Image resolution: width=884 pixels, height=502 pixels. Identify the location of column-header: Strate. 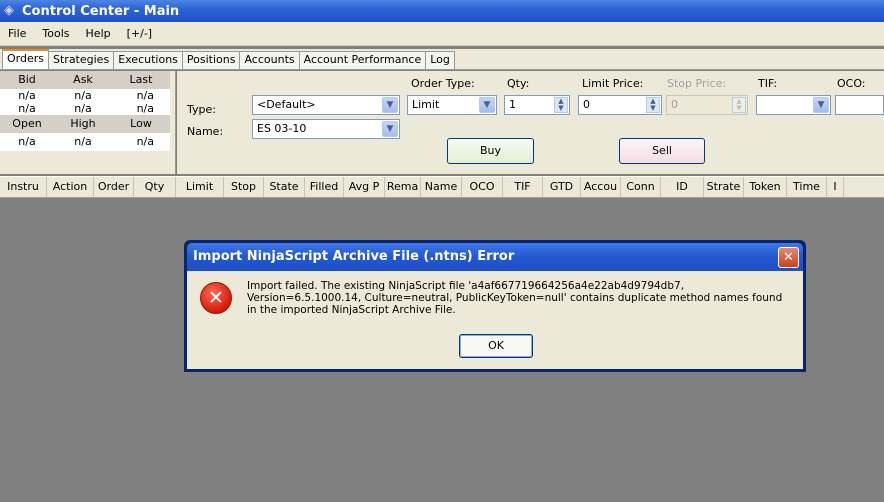
(724, 187).